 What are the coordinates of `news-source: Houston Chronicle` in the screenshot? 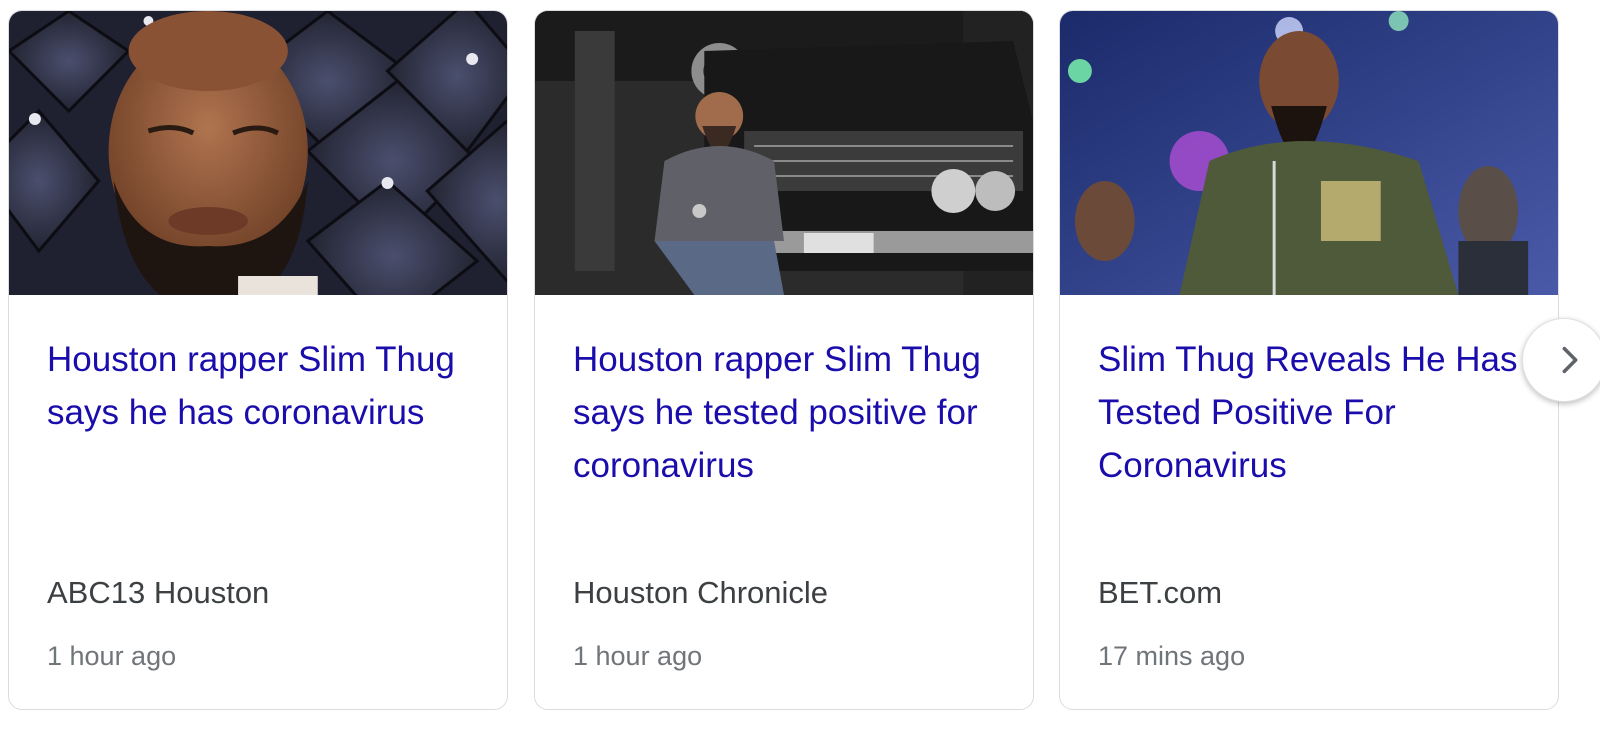 It's located at (701, 592).